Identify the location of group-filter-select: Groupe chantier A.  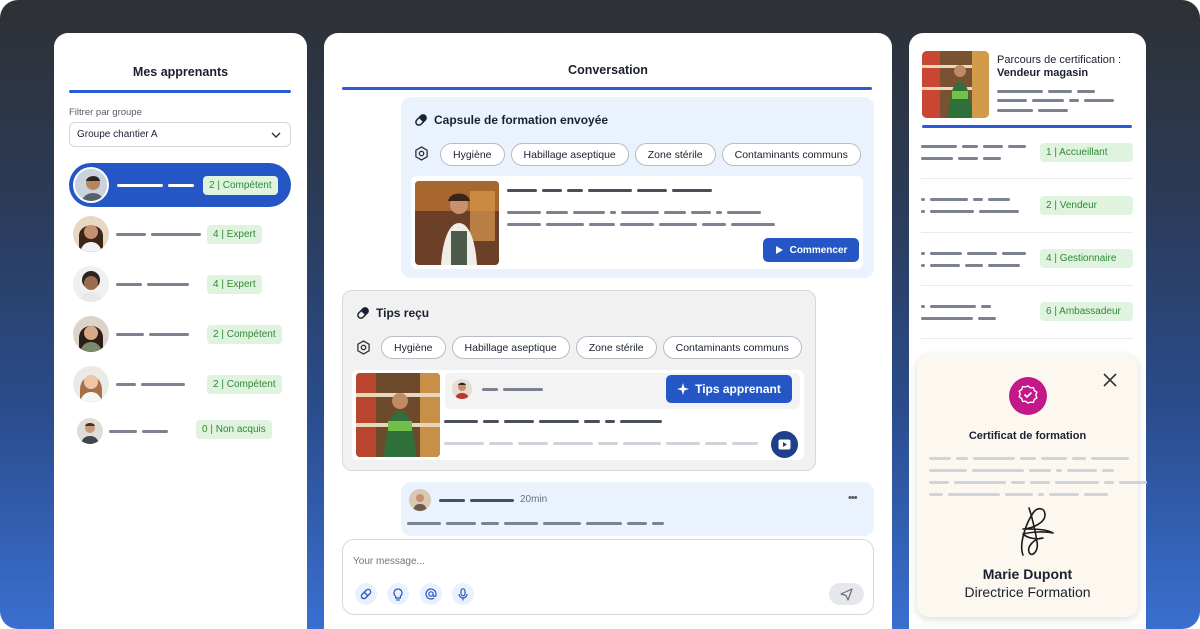
(180, 134).